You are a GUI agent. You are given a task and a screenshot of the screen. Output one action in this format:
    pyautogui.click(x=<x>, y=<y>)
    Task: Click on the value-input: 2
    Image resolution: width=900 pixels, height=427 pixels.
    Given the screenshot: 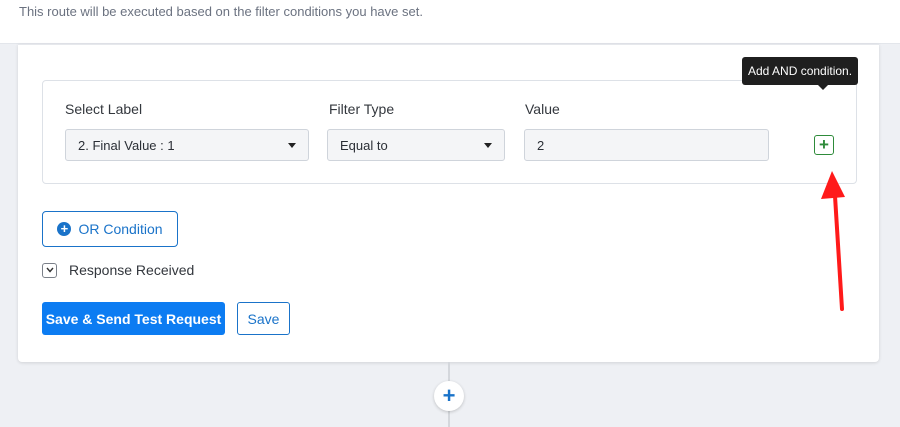 What is the action you would take?
    pyautogui.click(x=646, y=145)
    